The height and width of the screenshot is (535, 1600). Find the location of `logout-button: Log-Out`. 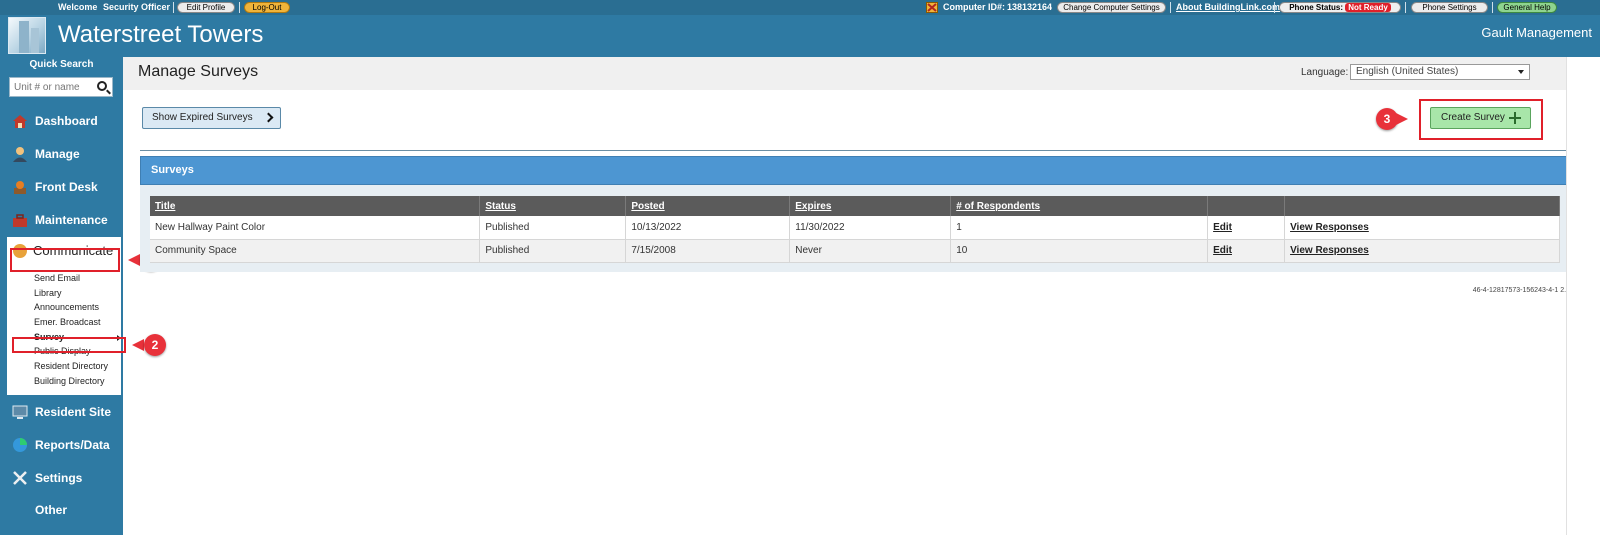

logout-button: Log-Out is located at coordinates (267, 7).